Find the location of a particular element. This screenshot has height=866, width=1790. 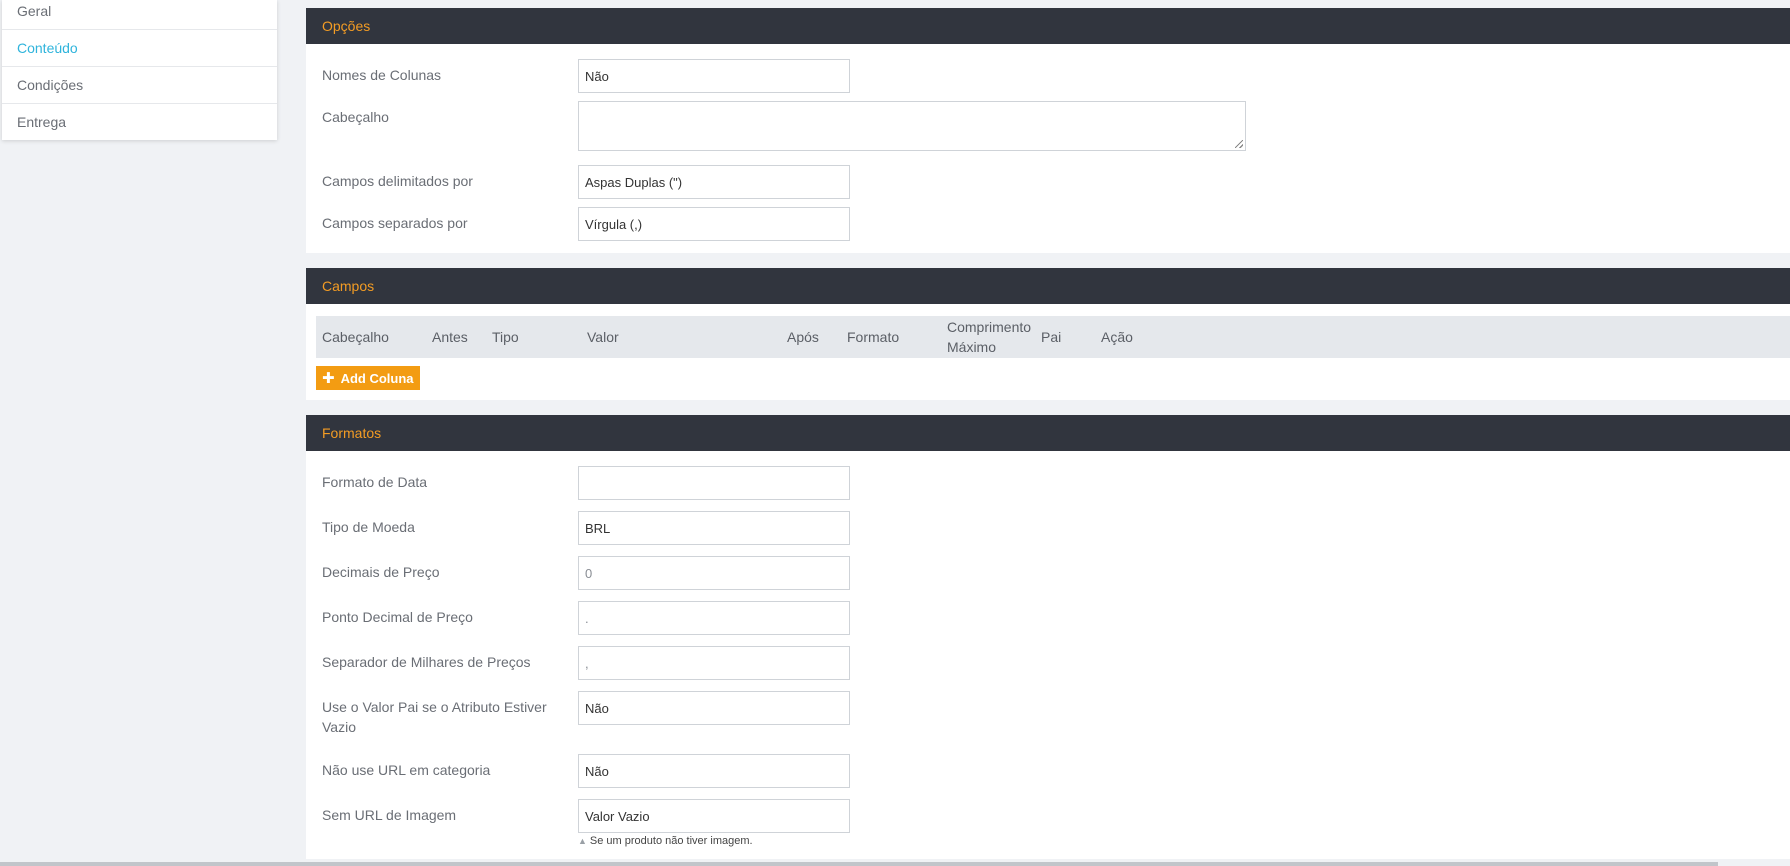

col-antes: Antes is located at coordinates (450, 337).